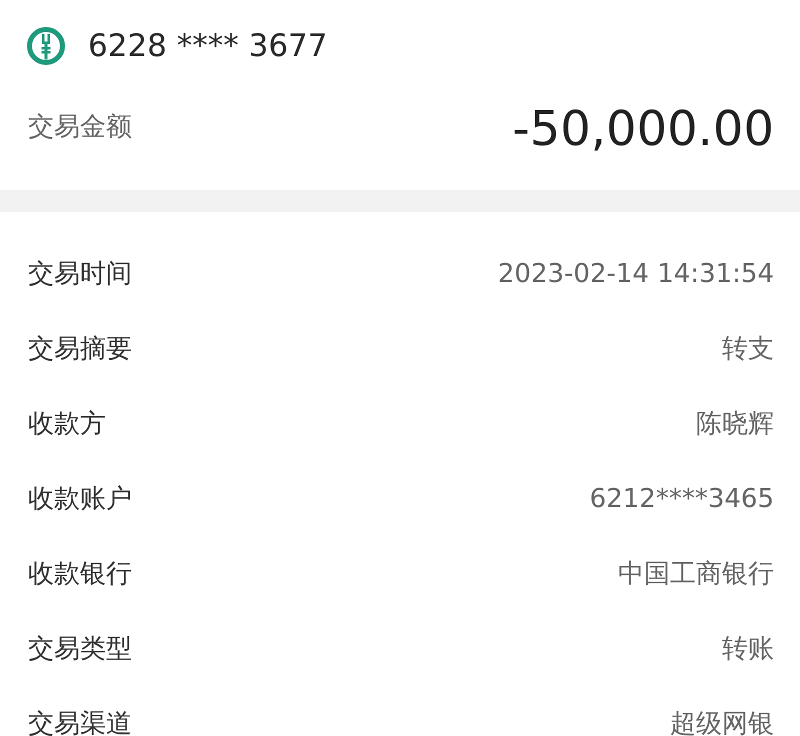 The image size is (800, 736). Describe the element at coordinates (80, 127) in the screenshot. I see `amount-label: 交易金额` at that location.